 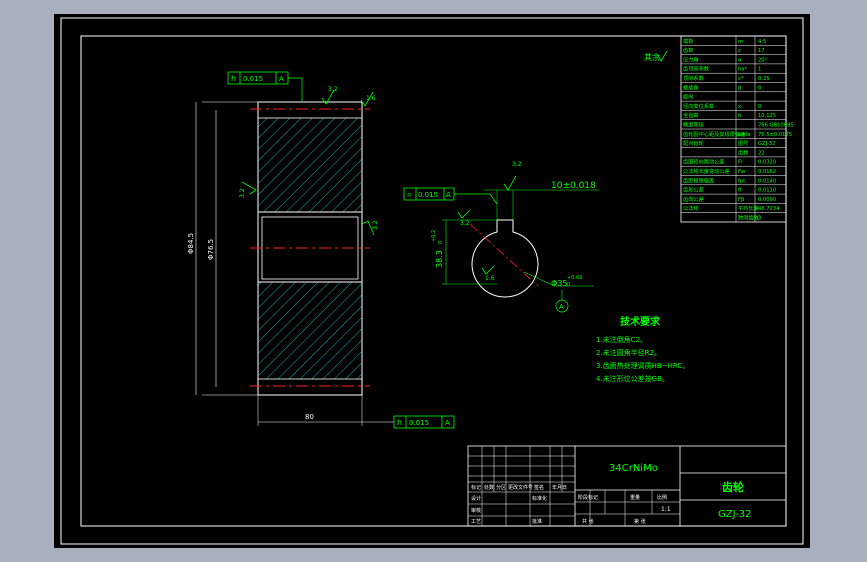 I want to click on param-name: 螺旋角, so click(x=691, y=87).